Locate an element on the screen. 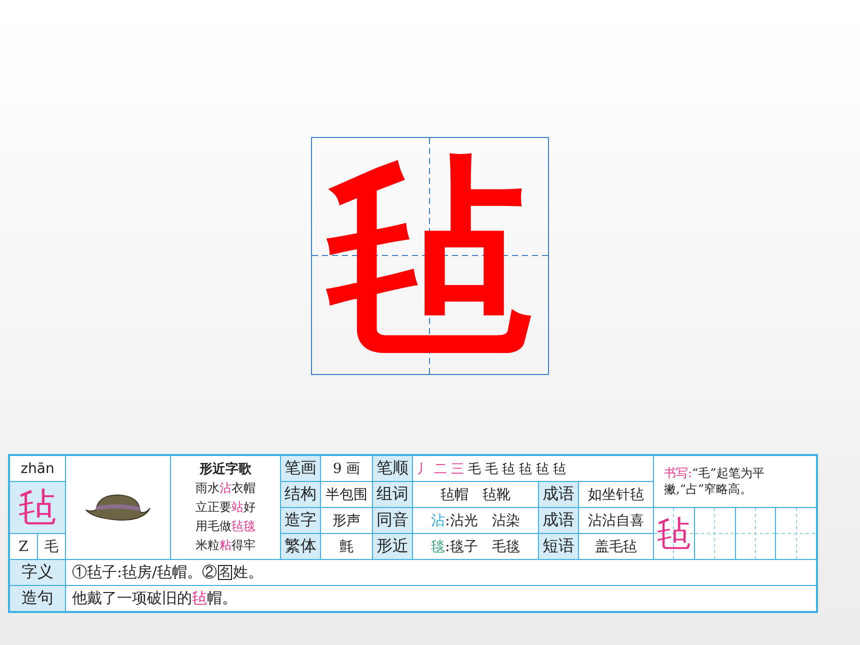 The image size is (860, 645). field-label: 笔顺 is located at coordinates (392, 468).